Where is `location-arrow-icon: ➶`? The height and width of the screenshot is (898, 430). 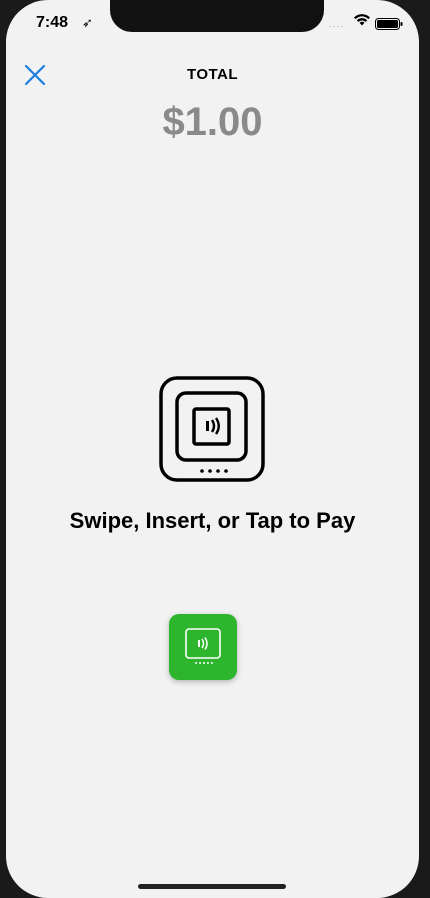
location-arrow-icon: ➶ is located at coordinates (87, 22).